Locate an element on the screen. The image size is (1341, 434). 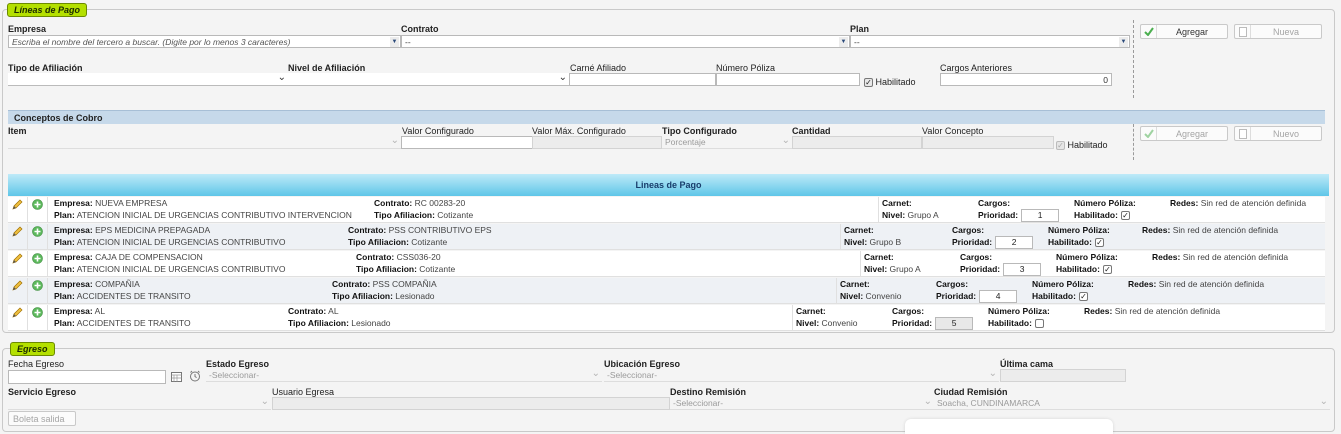
empresa-label: Empresa is located at coordinates (27, 29).